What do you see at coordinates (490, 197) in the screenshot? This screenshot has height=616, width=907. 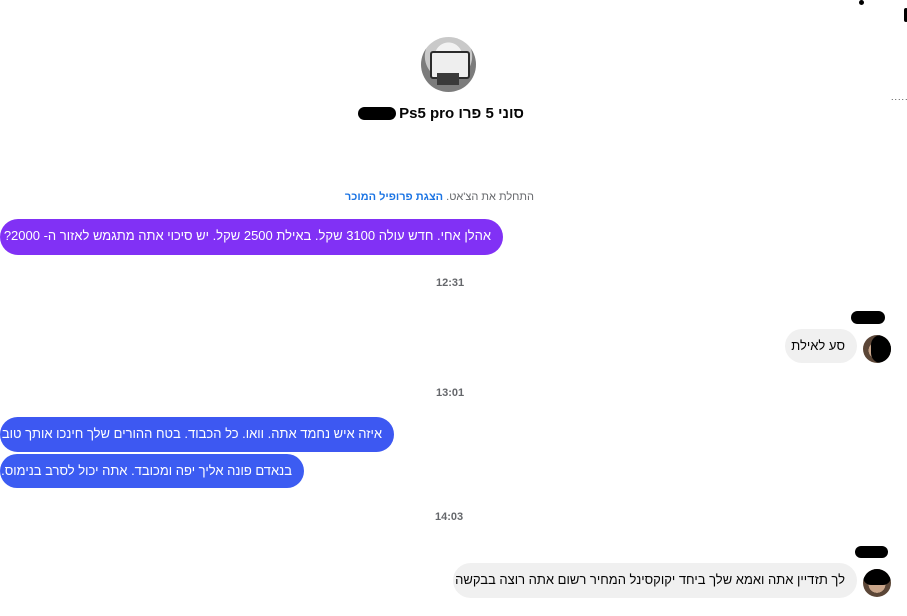 I see `started-chat-text: התחלת את הצ'אט.` at bounding box center [490, 197].